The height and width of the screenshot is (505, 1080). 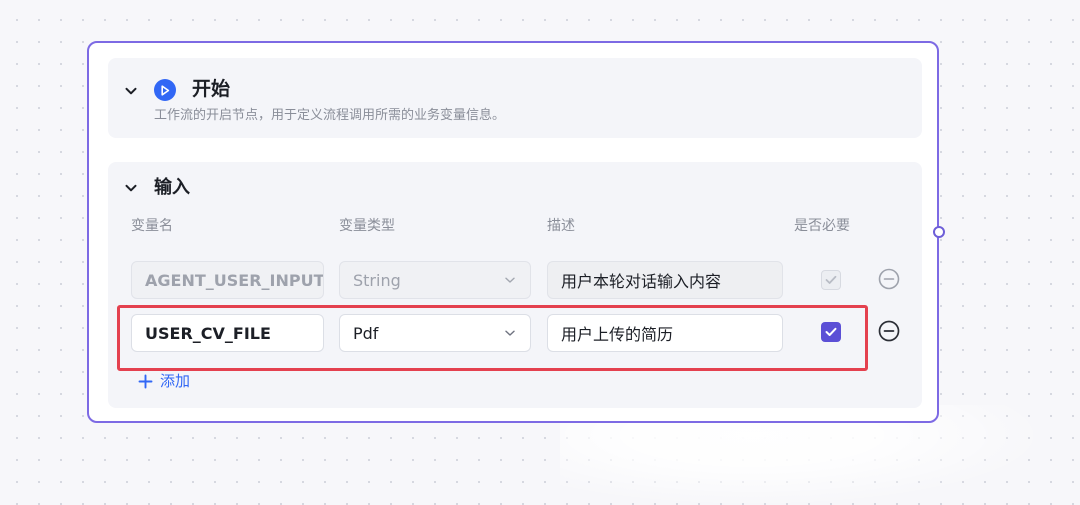 I want to click on variable-name-input: AGENT_USER_INPUT, so click(x=227, y=280).